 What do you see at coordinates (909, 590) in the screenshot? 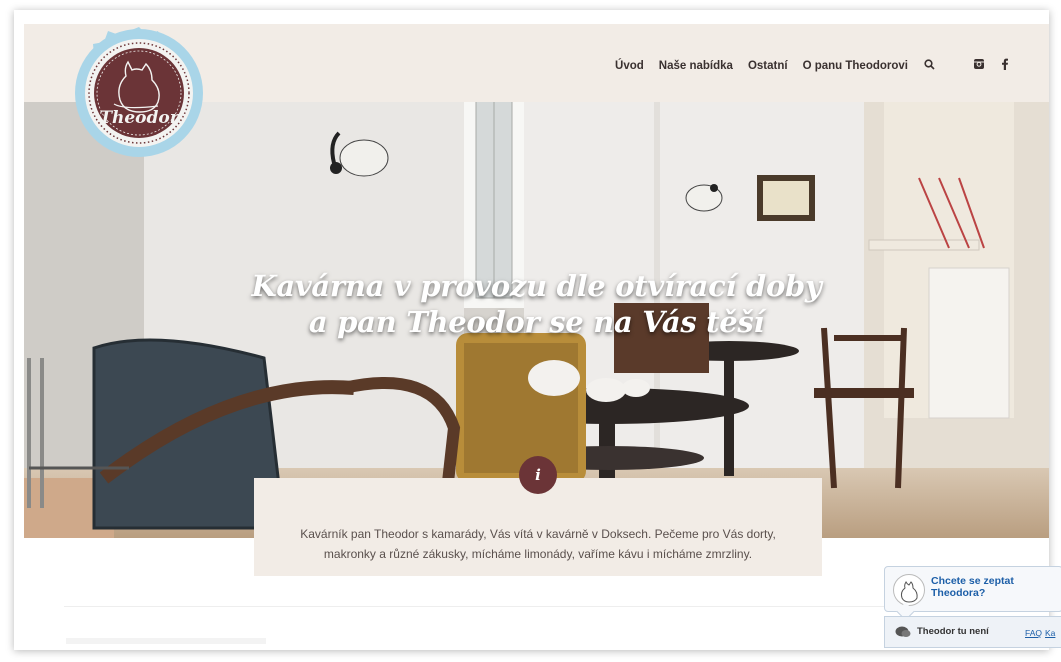
I see `theodor-avatar` at bounding box center [909, 590].